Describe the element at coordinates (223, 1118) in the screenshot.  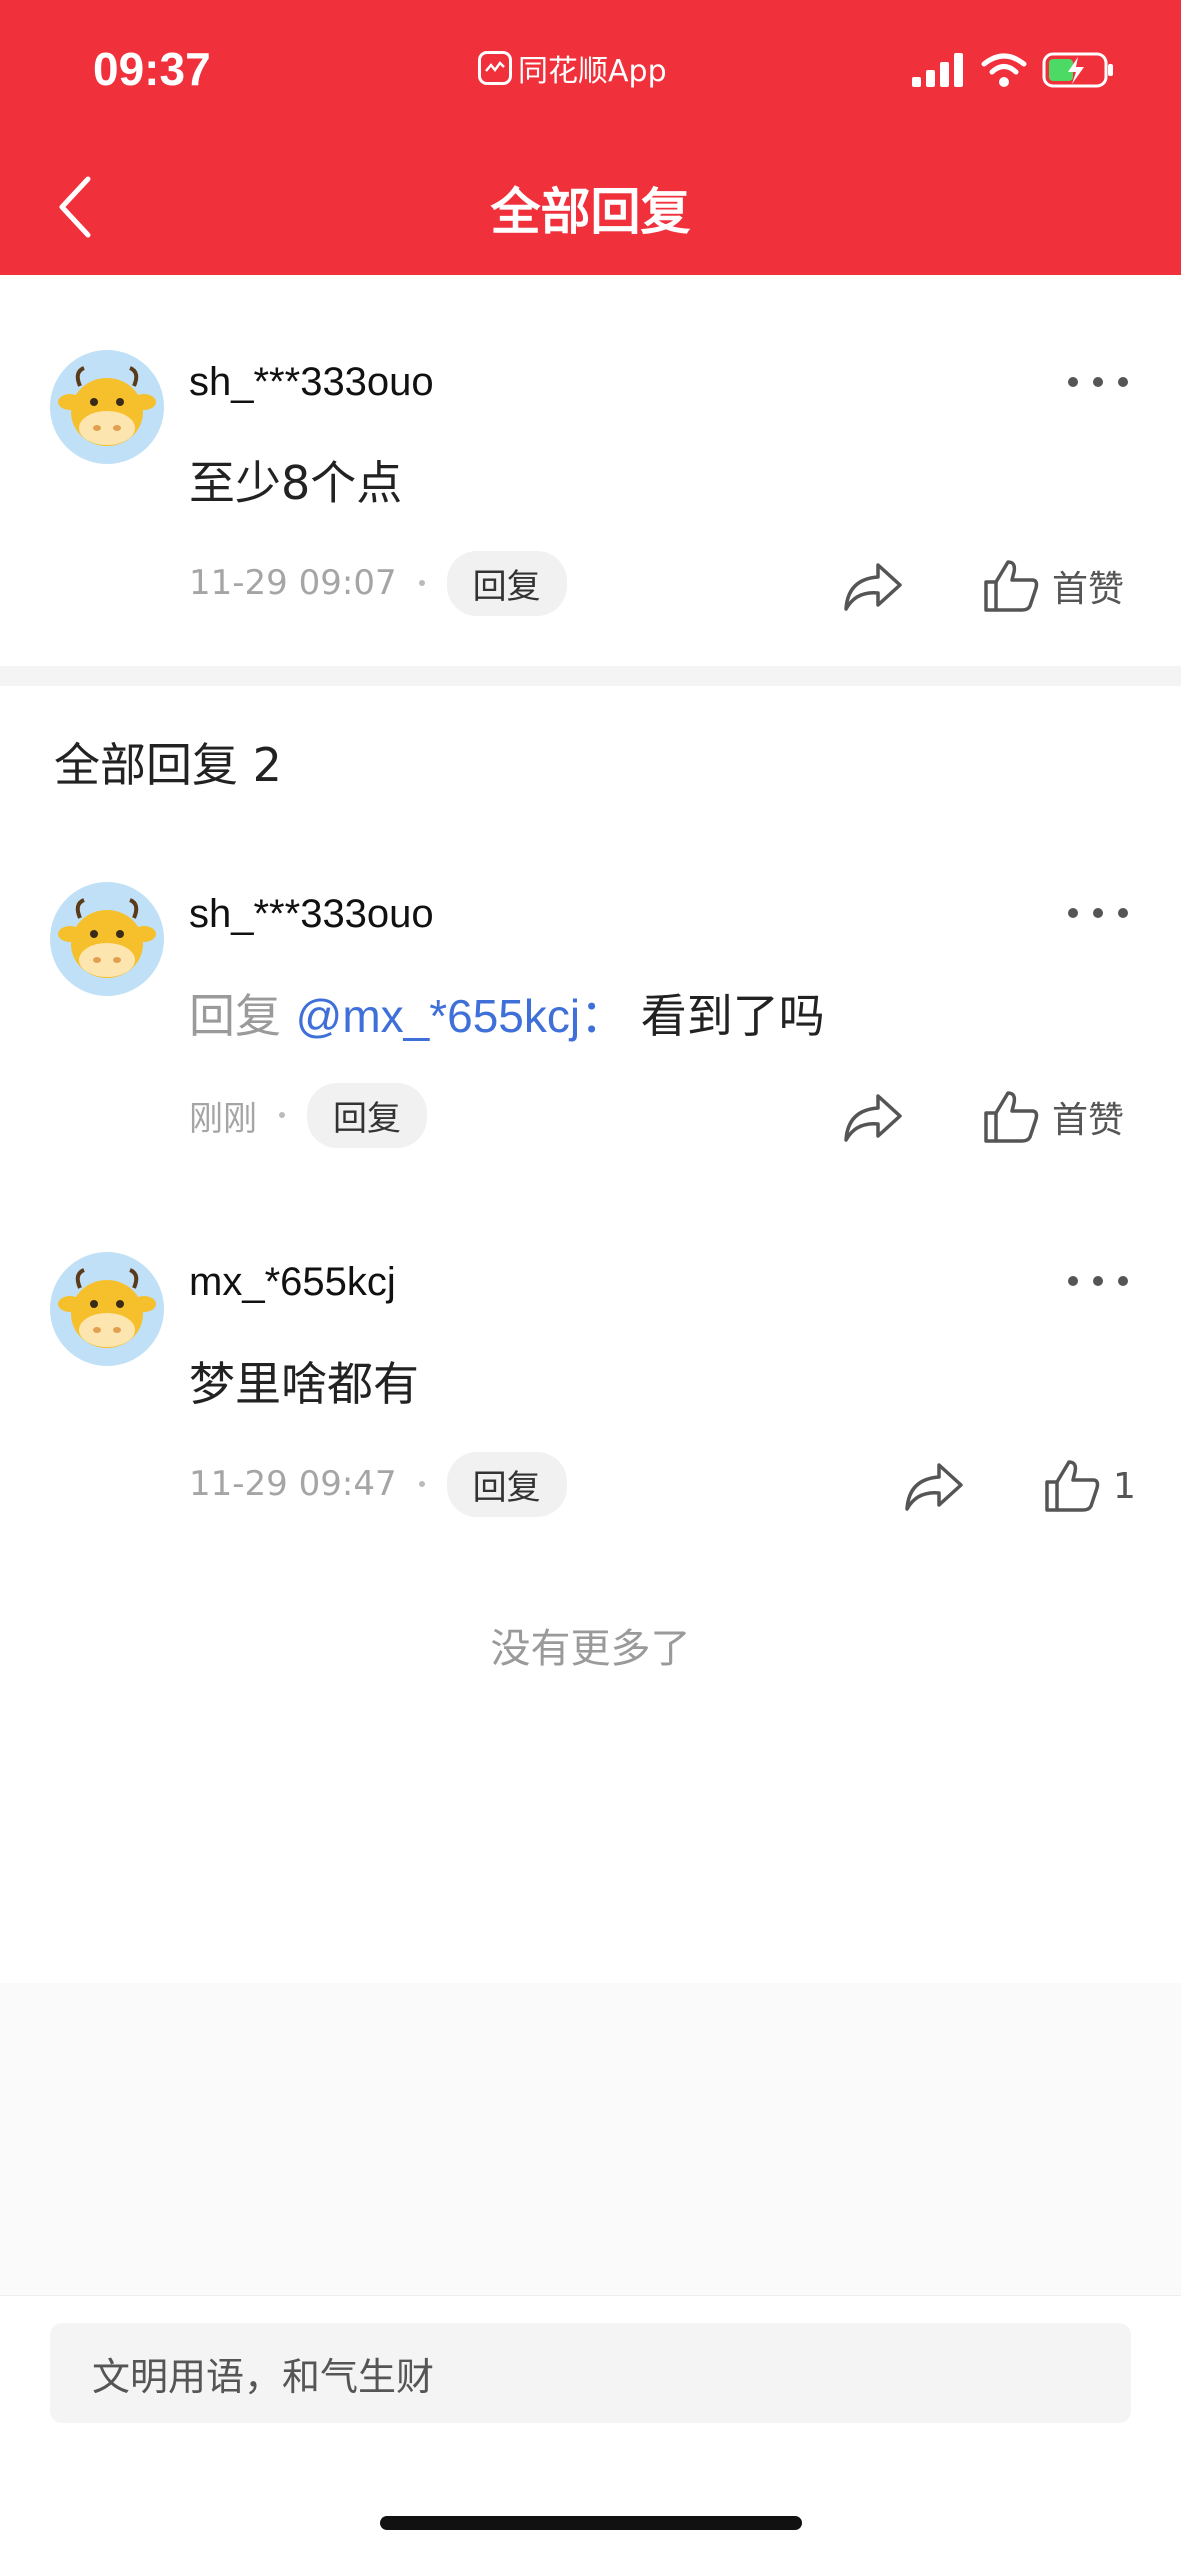
I see `reply-time: 刚刚` at that location.